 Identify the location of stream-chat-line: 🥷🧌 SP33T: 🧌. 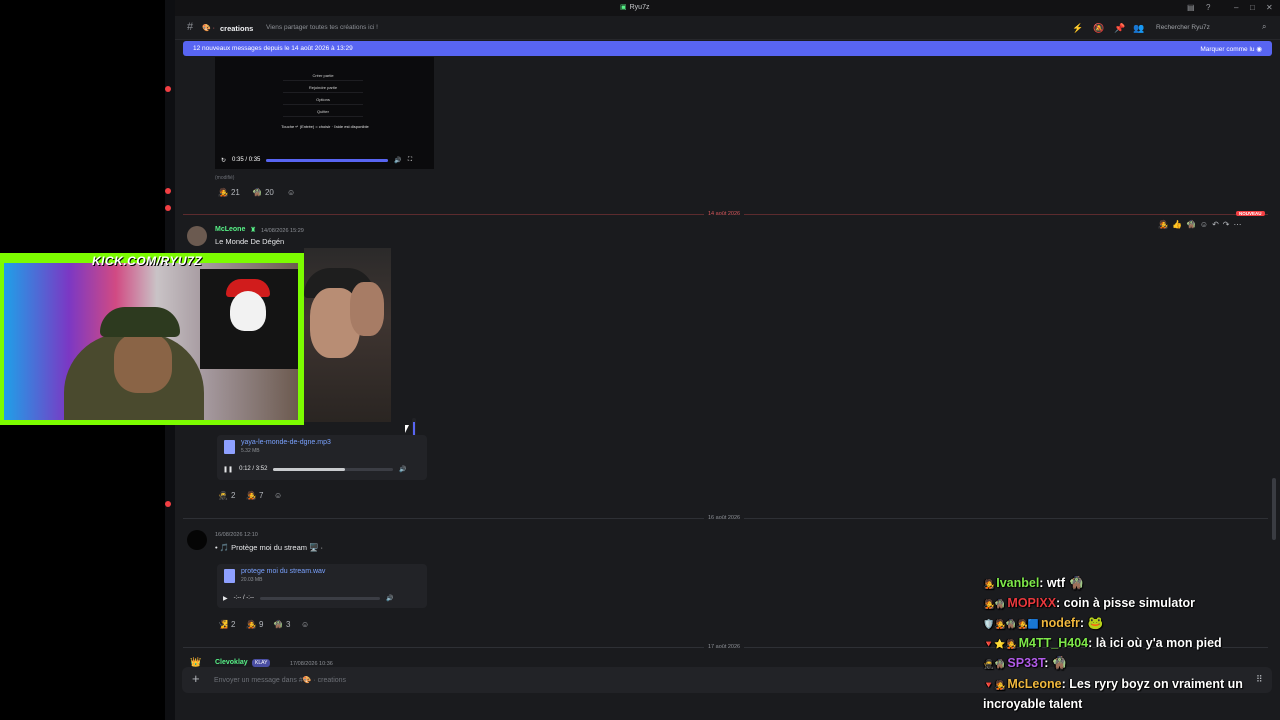
(1025, 663).